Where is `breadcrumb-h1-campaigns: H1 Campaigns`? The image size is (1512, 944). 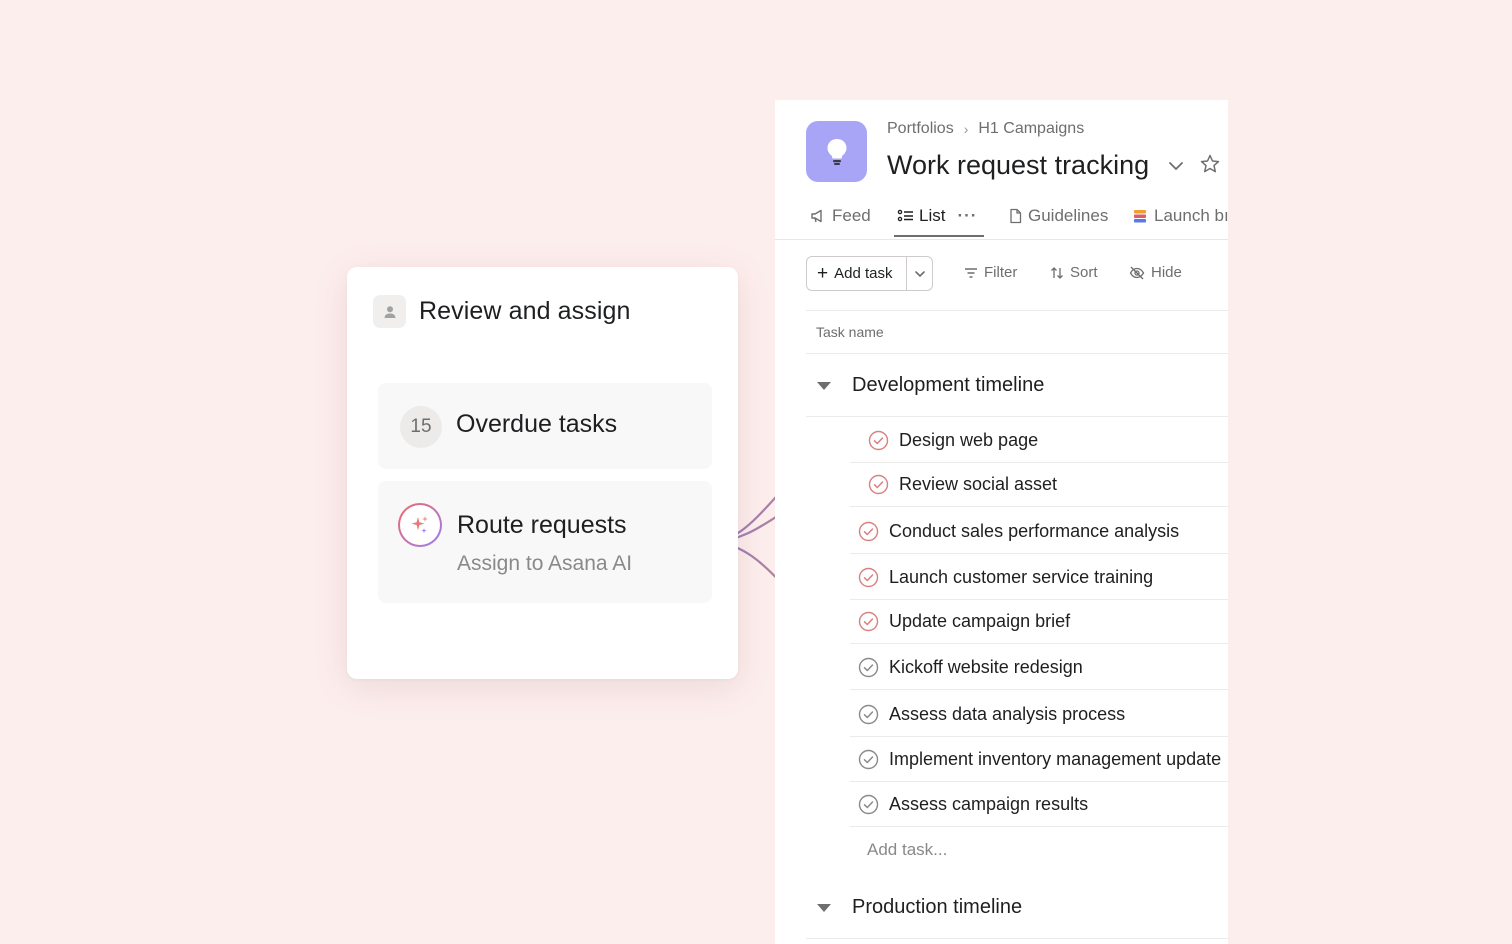 breadcrumb-h1-campaigns: H1 Campaigns is located at coordinates (1031, 129).